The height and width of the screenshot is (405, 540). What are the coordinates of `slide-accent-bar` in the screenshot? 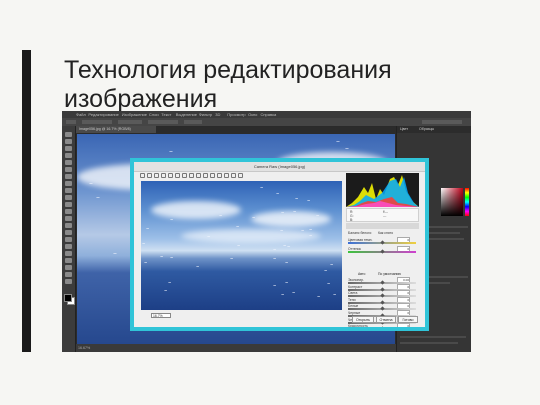 It's located at (26, 201).